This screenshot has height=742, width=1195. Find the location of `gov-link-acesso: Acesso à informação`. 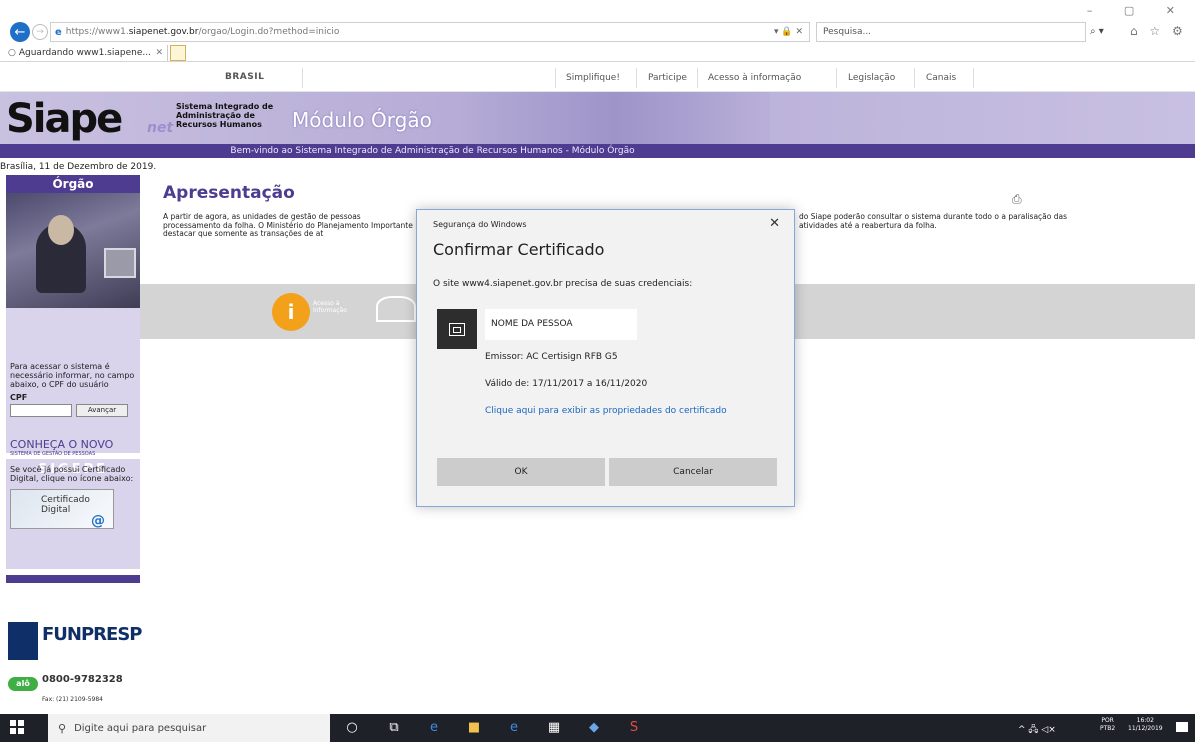

gov-link-acesso: Acesso à informação is located at coordinates (754, 78).